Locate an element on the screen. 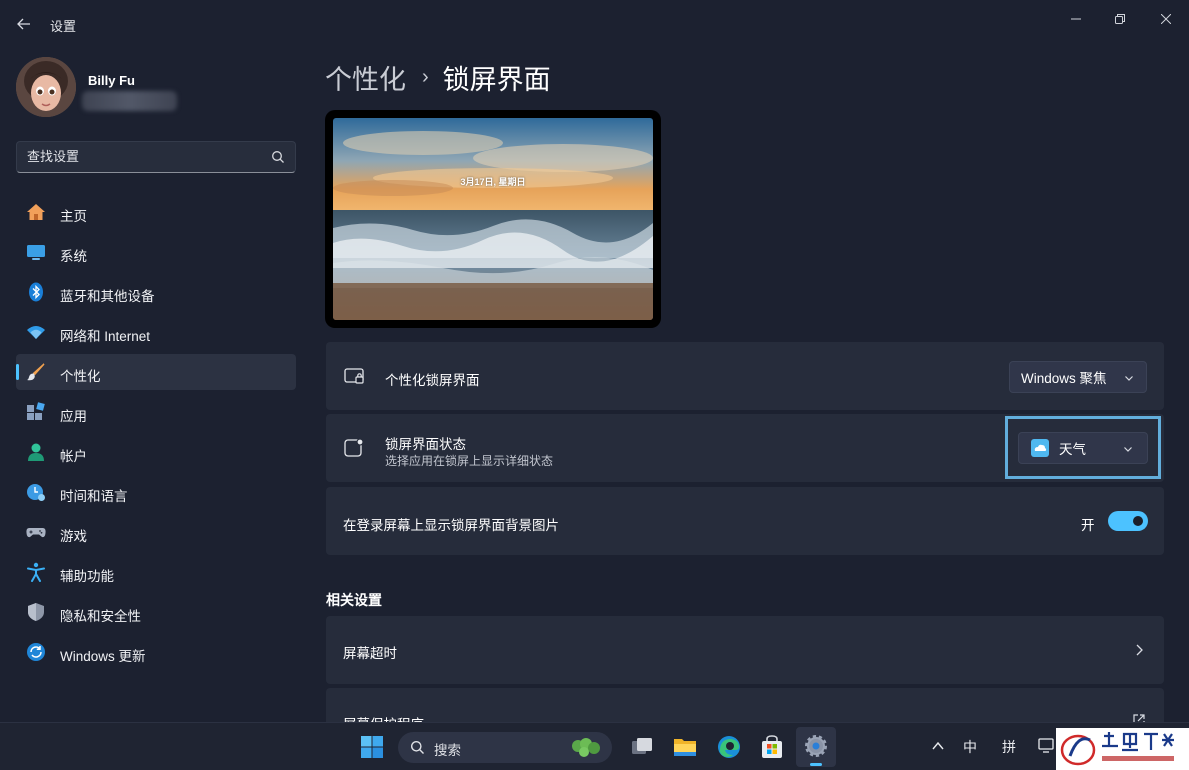  search-box is located at coordinates (156, 157).